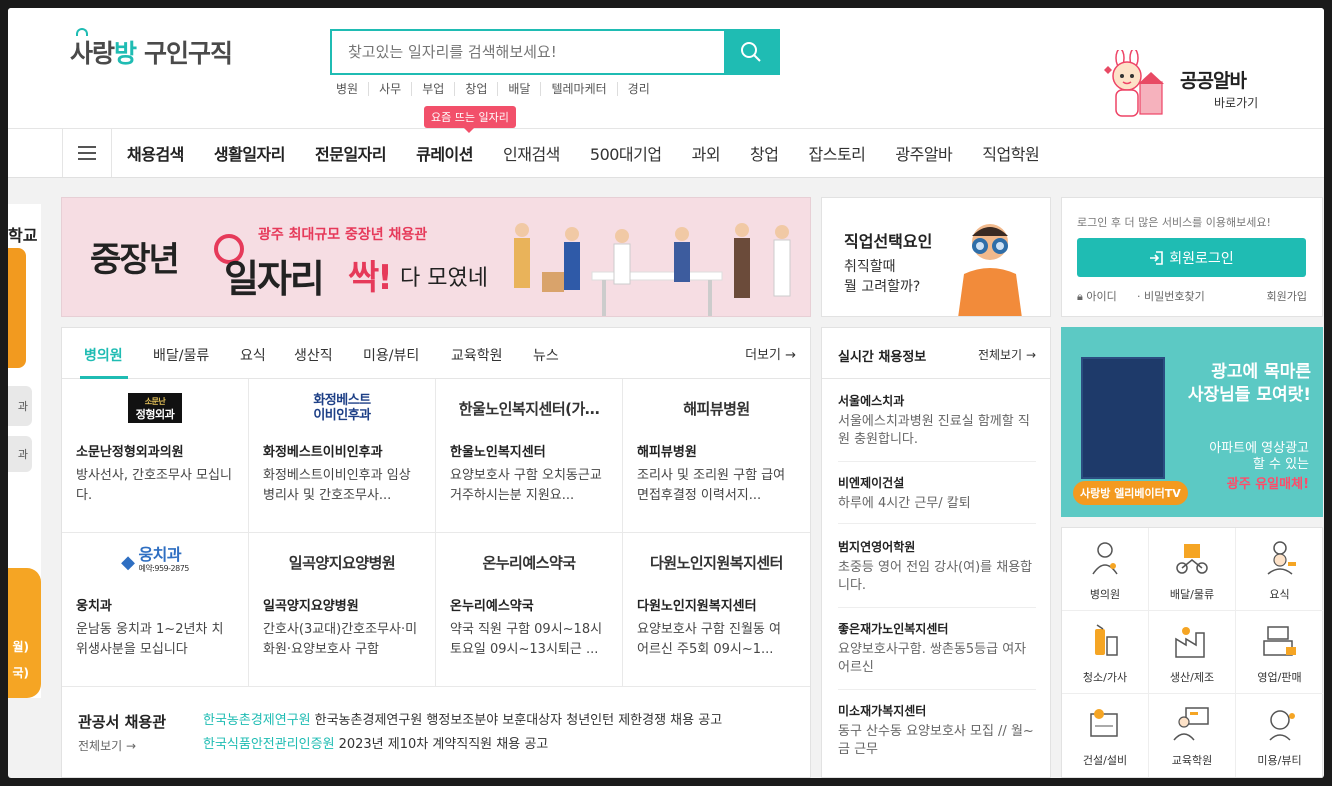 Image resolution: width=1332 pixels, height=786 pixels. What do you see at coordinates (578, 89) in the screenshot?
I see `quick-link: 텔레마케터` at bounding box center [578, 89].